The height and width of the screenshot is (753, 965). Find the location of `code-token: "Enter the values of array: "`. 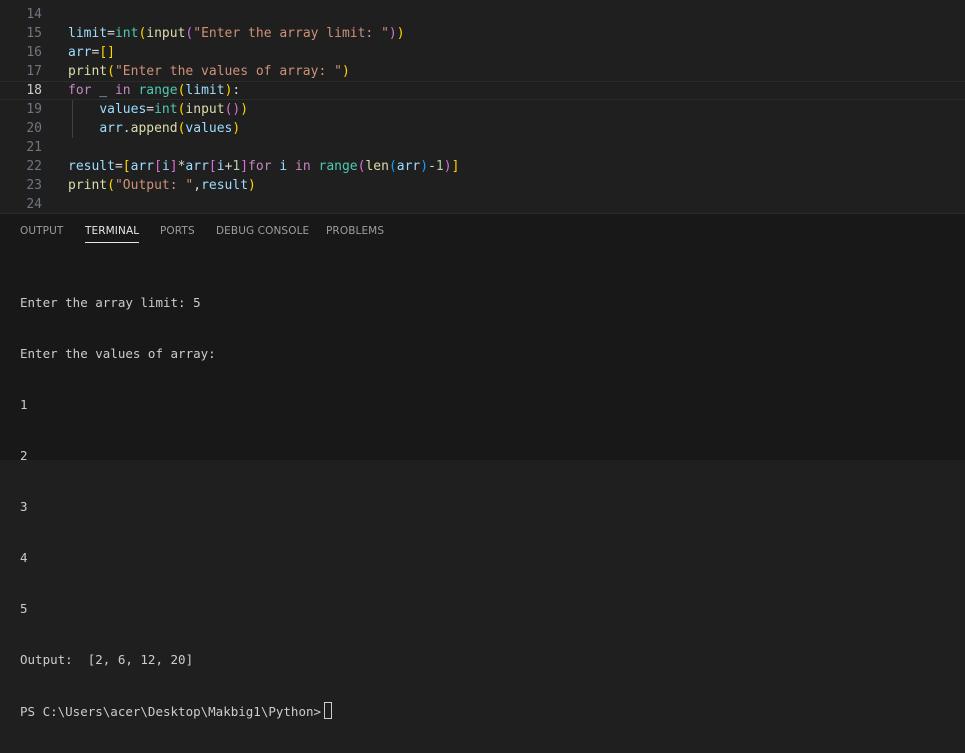

code-token: "Enter the values of array: " is located at coordinates (228, 71).